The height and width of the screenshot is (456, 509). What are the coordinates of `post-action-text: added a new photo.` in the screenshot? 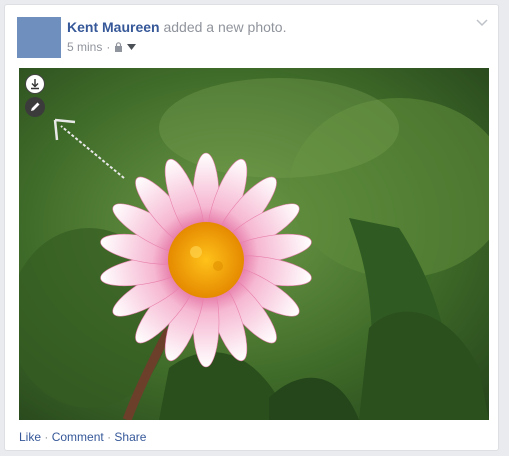 It's located at (225, 27).